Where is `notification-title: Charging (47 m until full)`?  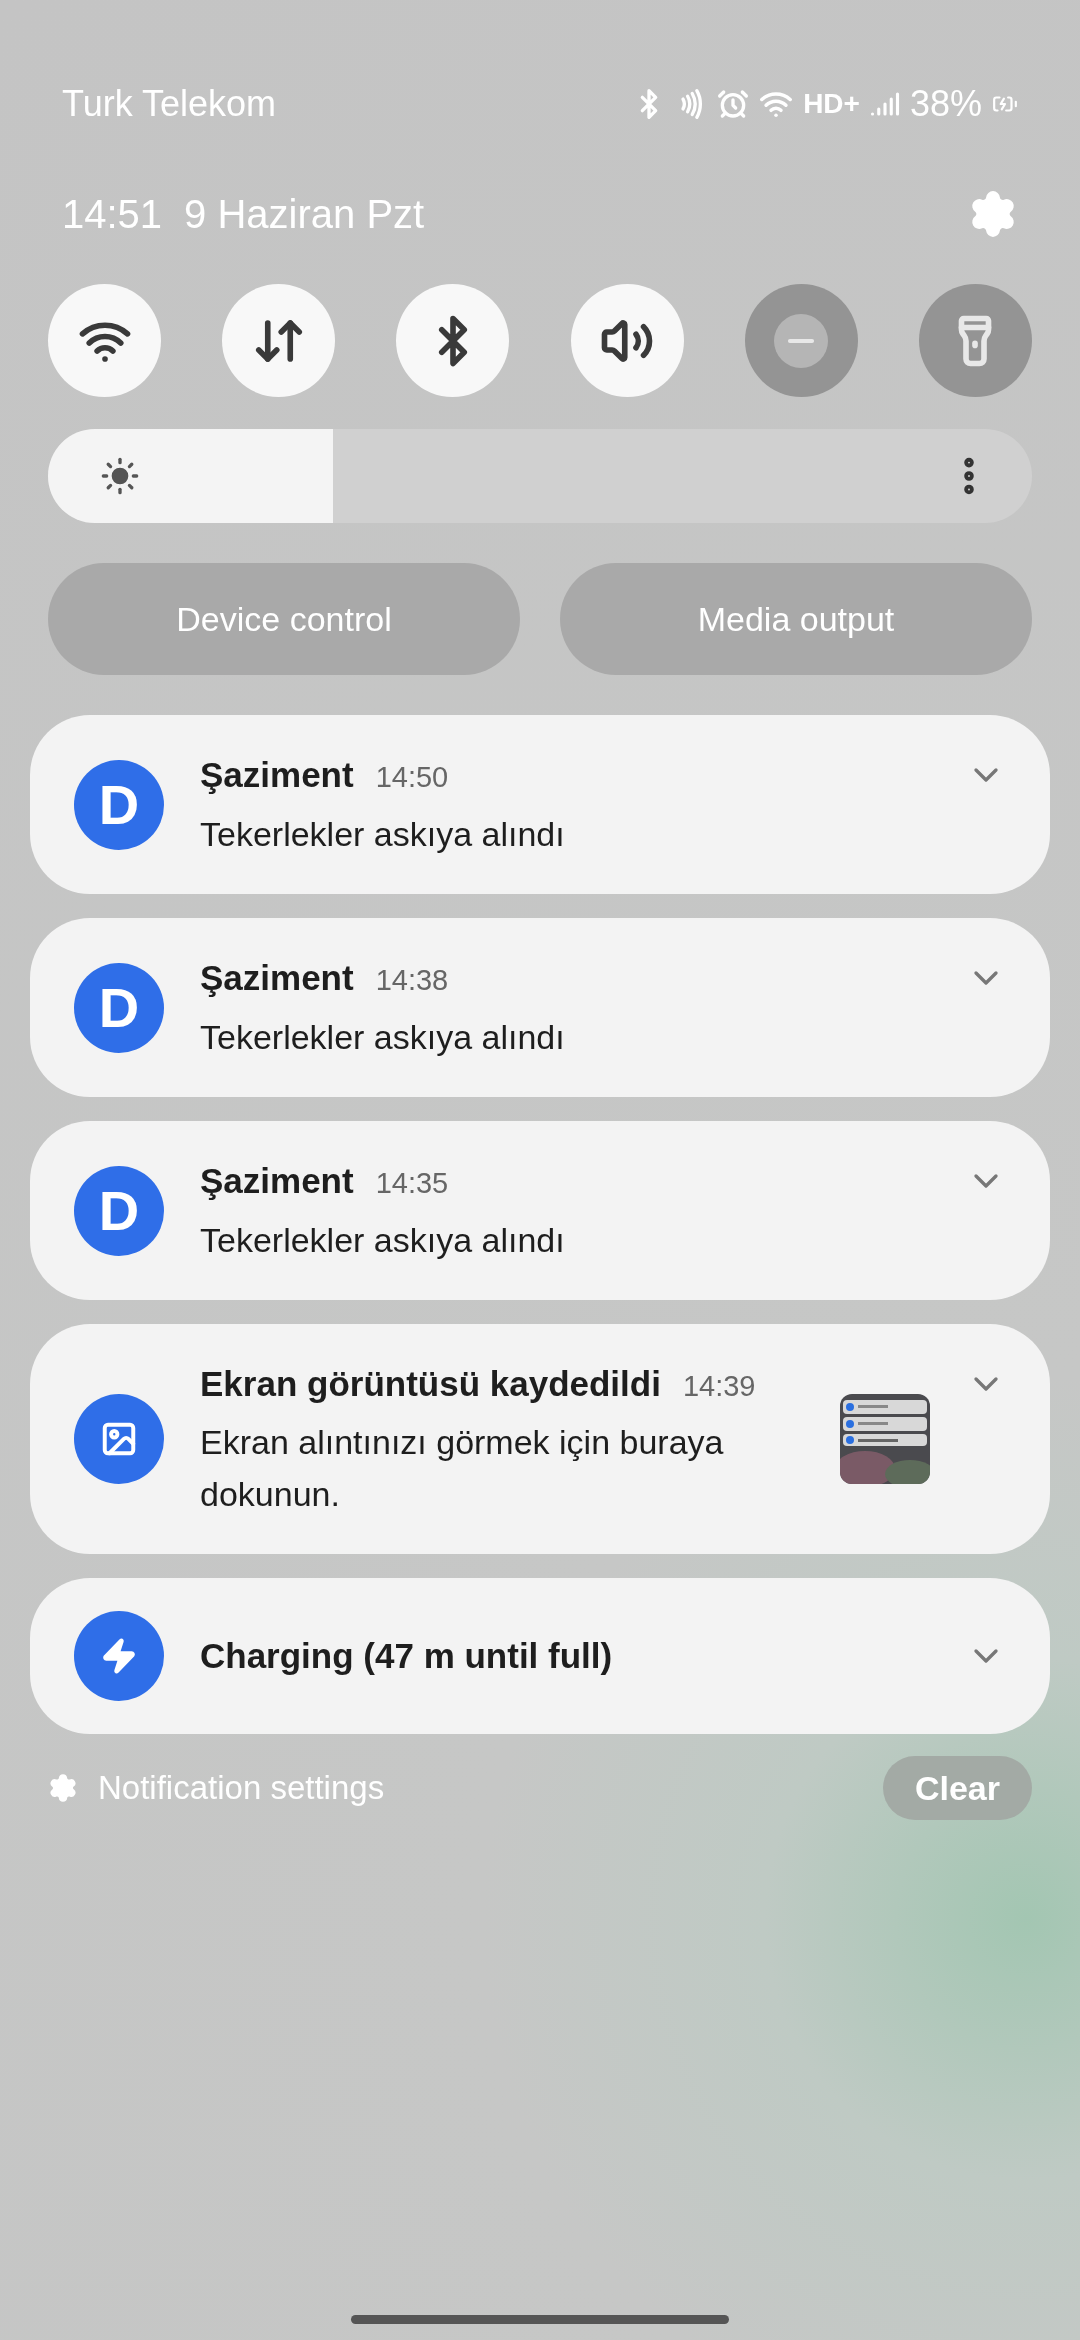
notification-title: Charging (47 m until full) is located at coordinates (406, 1655).